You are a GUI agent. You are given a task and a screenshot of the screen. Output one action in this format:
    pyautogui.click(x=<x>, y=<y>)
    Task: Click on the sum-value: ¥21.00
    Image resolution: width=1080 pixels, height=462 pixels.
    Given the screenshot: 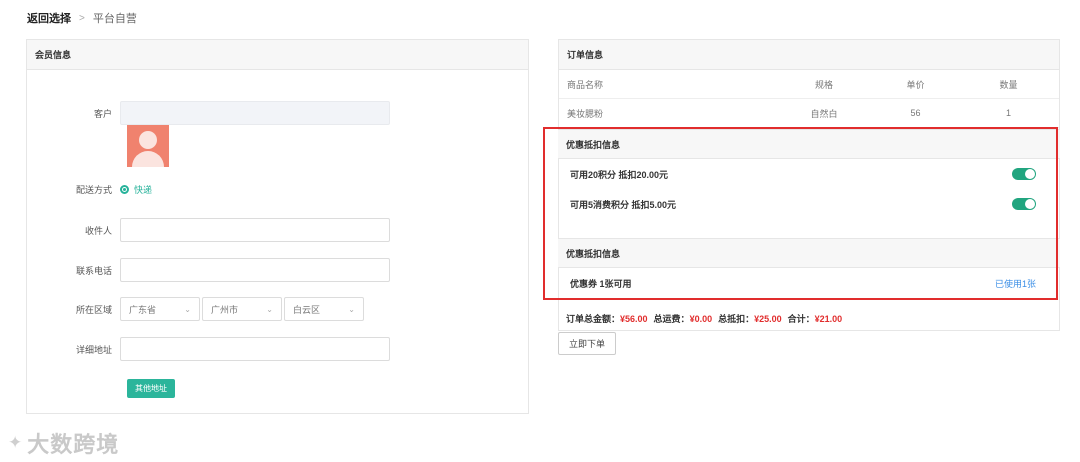 What is the action you would take?
    pyautogui.click(x=828, y=319)
    